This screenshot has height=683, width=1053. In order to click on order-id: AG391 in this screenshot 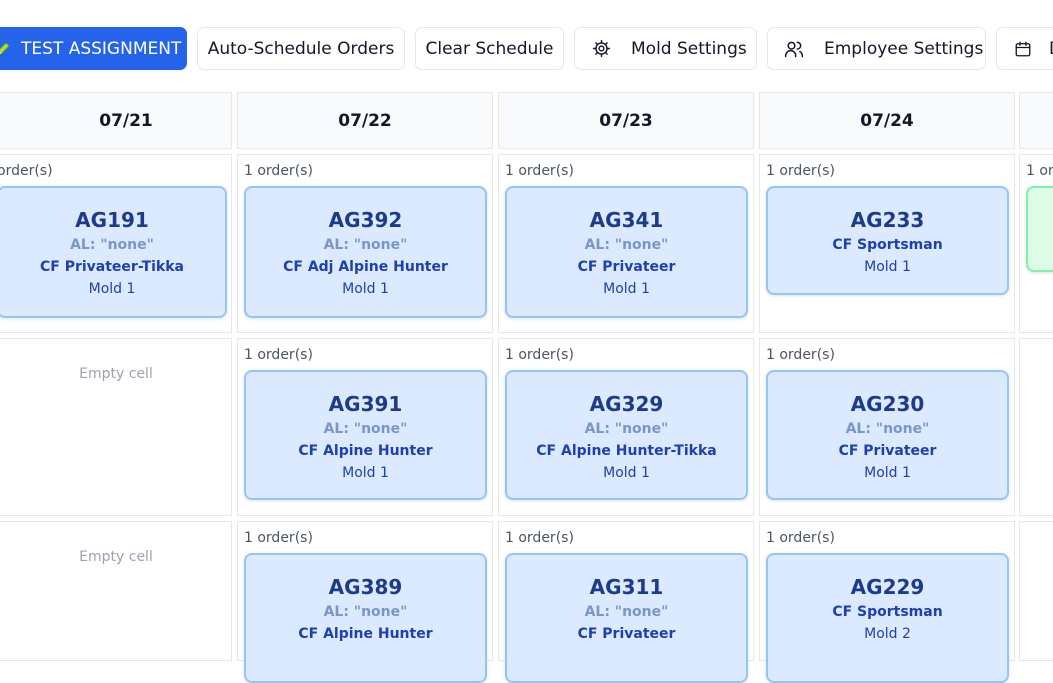, I will do `click(365, 404)`.